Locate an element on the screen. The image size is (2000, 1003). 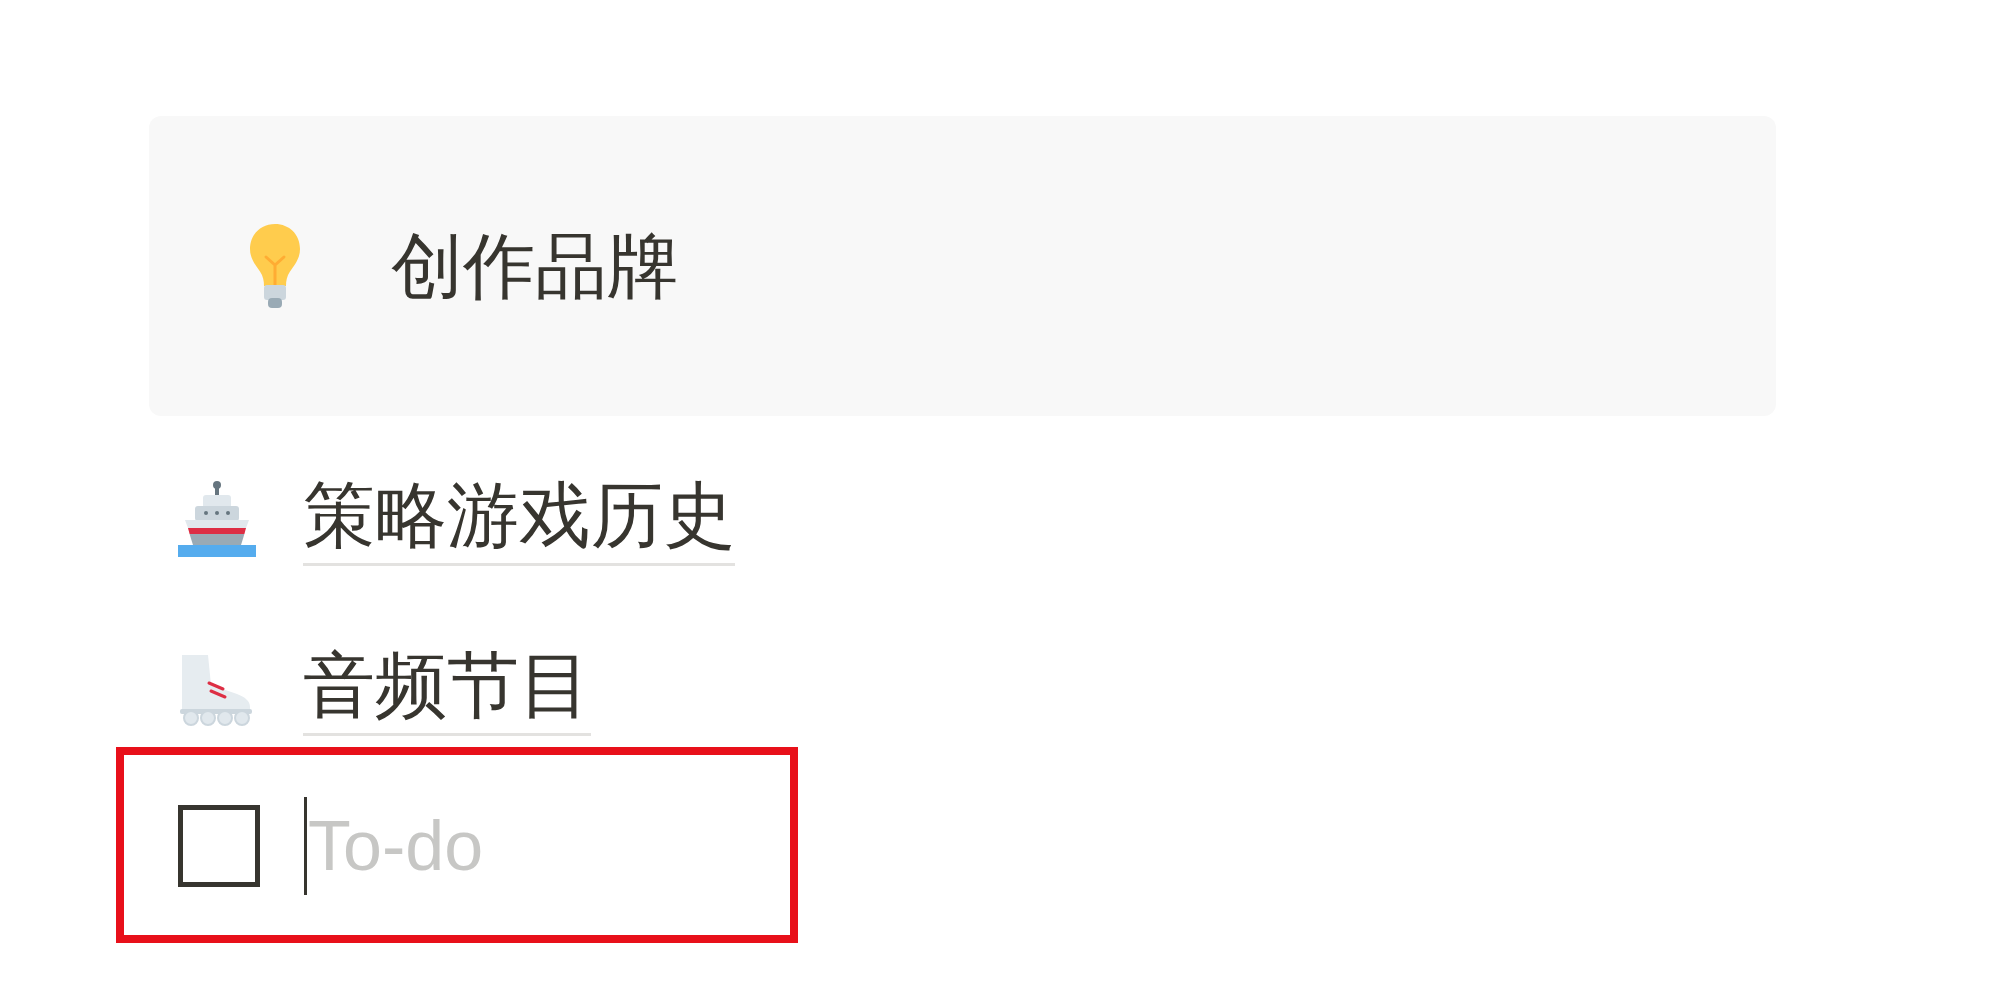
checkbox is located at coordinates (219, 846).